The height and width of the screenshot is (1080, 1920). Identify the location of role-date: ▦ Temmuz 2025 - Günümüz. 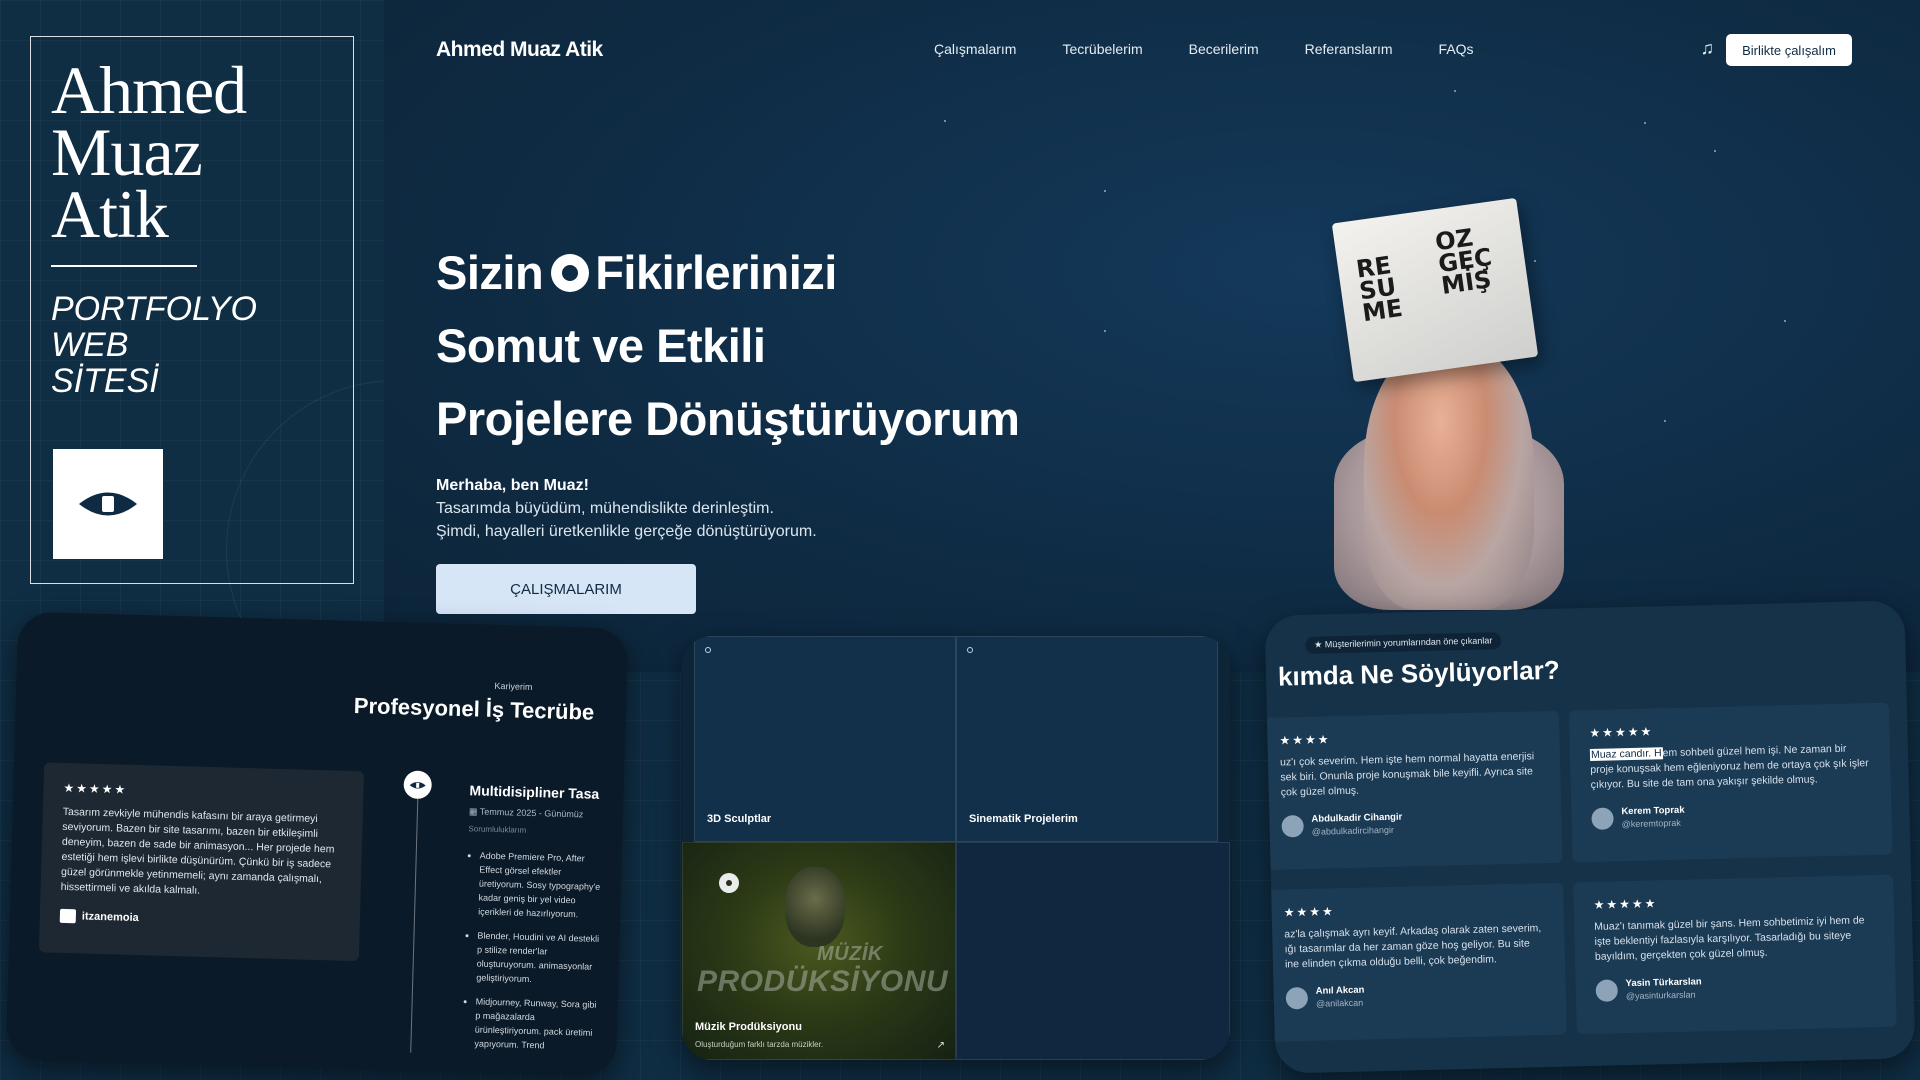
(526, 813).